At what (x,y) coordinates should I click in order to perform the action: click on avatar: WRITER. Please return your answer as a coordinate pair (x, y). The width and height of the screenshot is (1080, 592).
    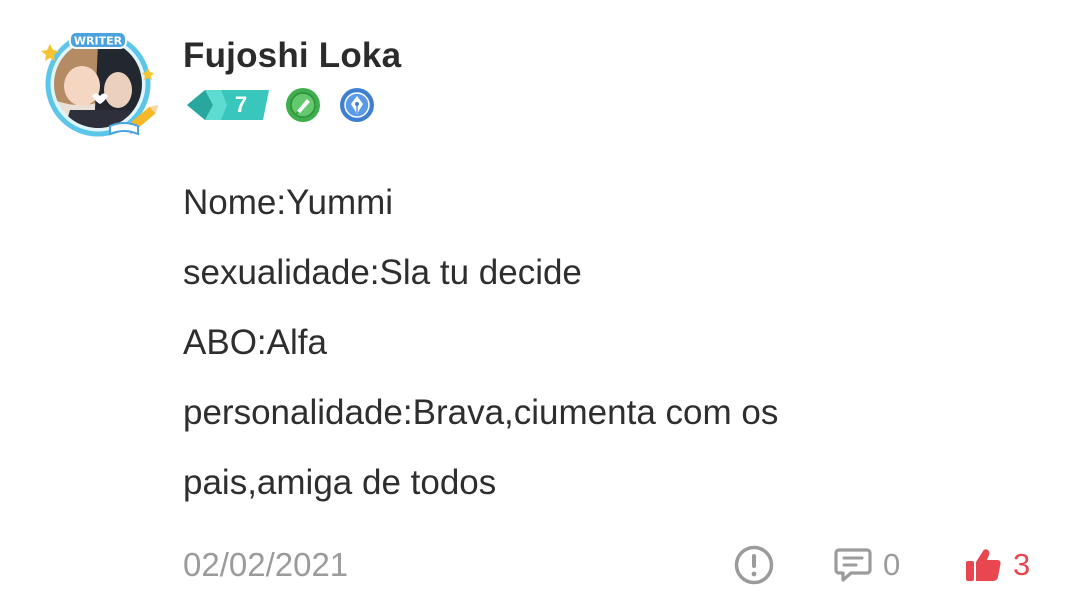
    Looking at the image, I should click on (99, 84).